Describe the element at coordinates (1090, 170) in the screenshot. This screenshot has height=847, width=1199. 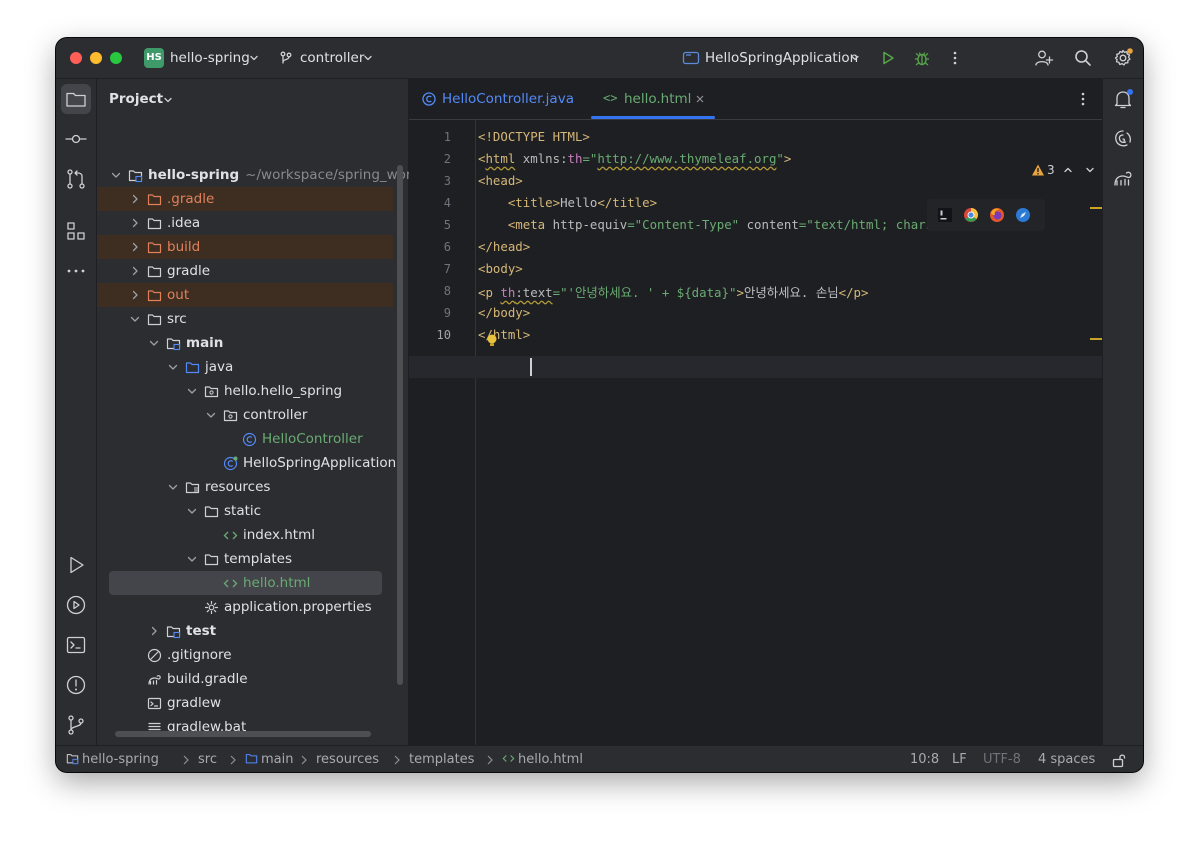
I see `next-highlight-icon` at that location.